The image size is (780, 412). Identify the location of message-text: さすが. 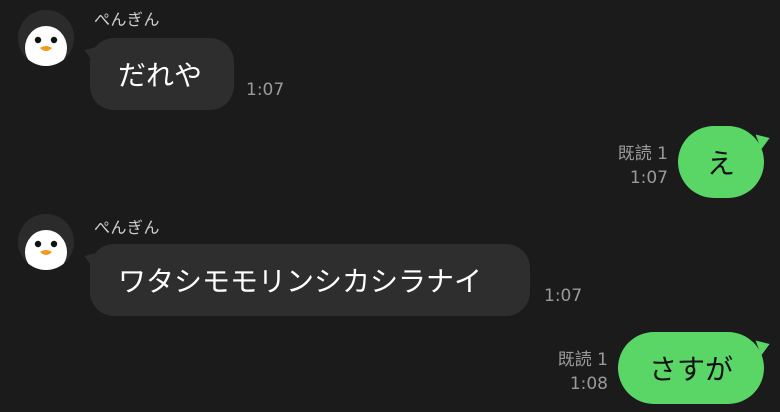
(690, 369).